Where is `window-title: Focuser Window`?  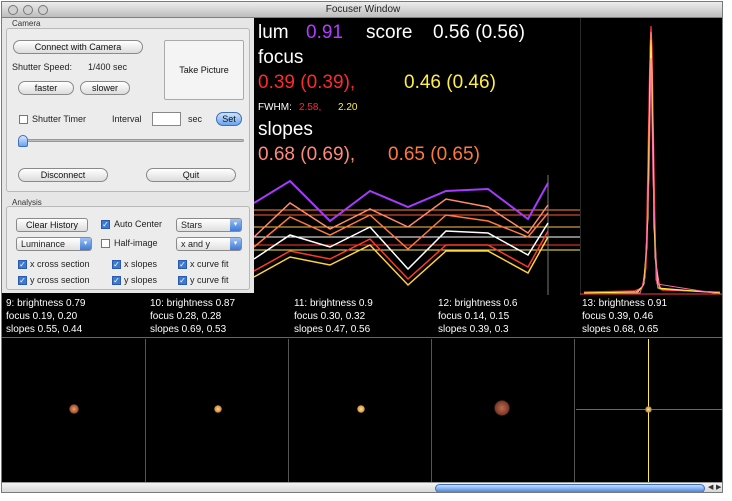
window-title: Focuser Window is located at coordinates (363, 9).